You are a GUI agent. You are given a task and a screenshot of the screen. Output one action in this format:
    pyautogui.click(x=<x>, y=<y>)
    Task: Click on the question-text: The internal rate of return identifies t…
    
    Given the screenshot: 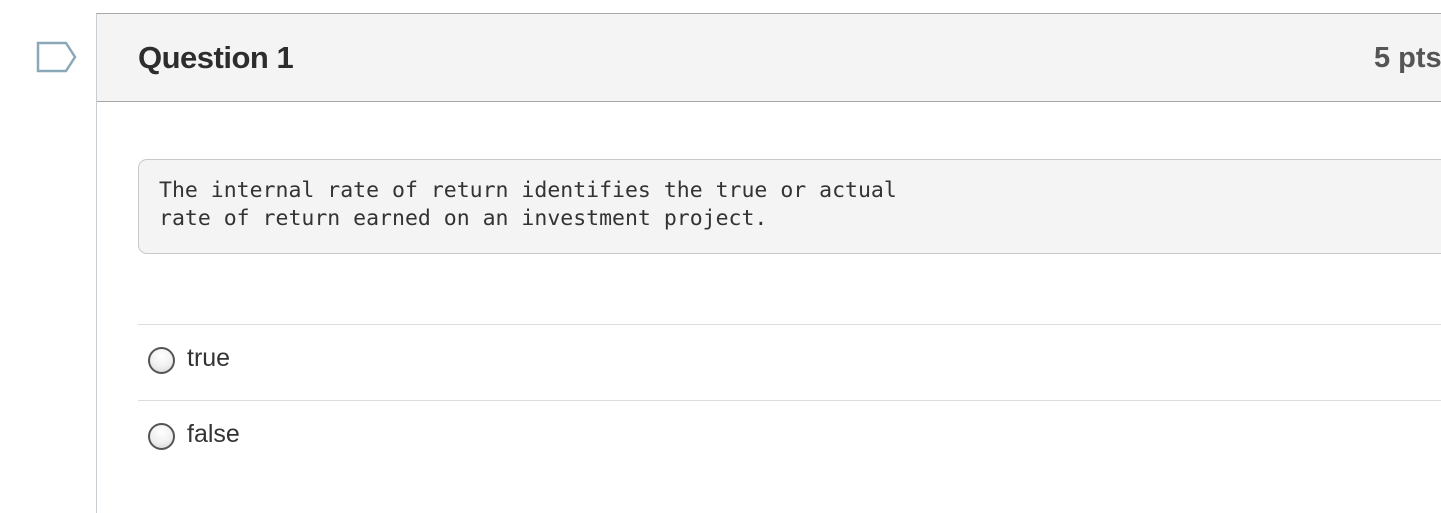 What is the action you would take?
    pyautogui.click(x=528, y=204)
    